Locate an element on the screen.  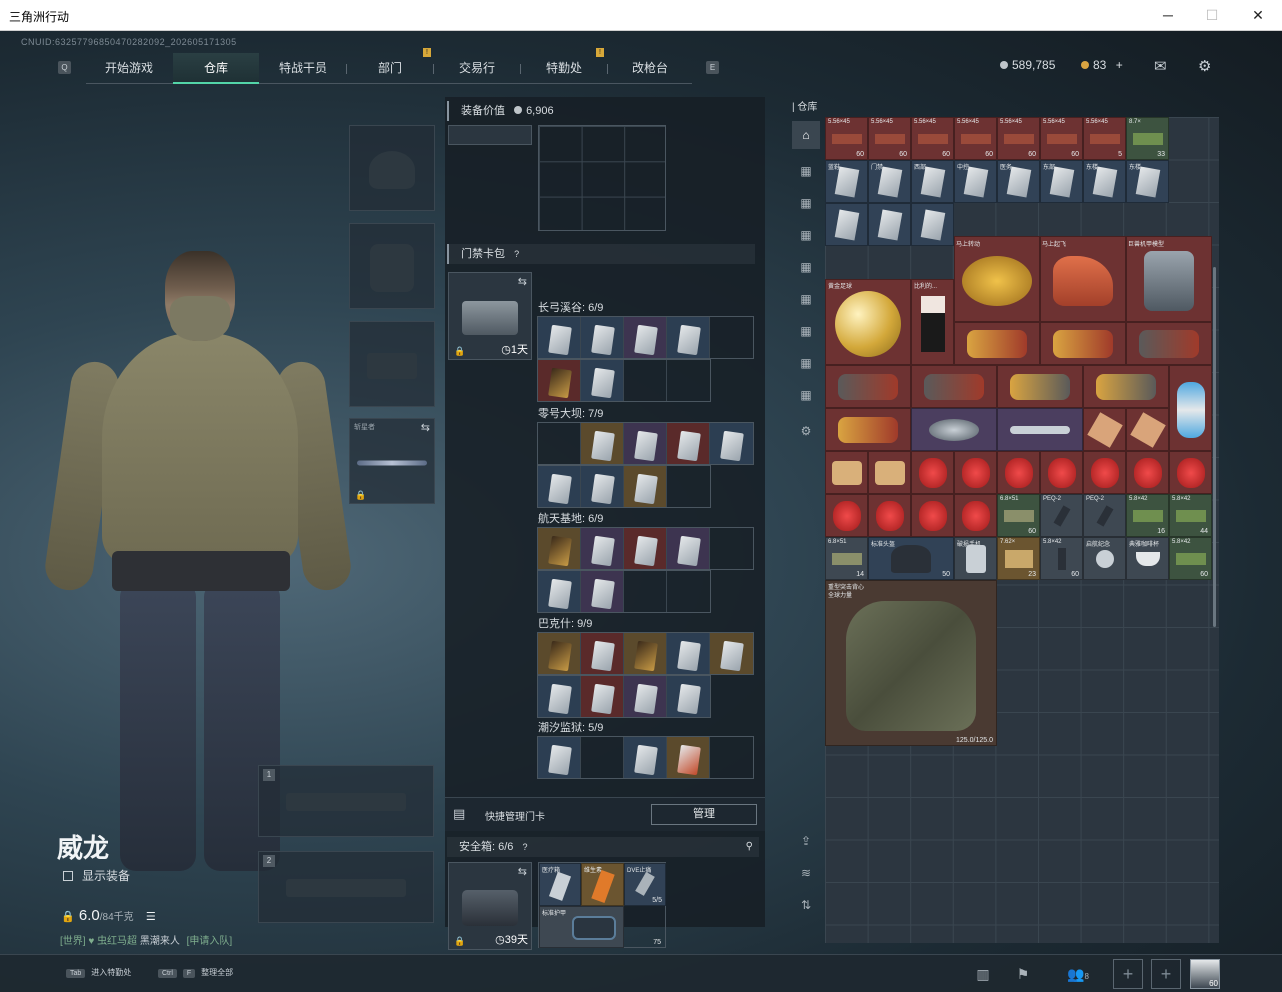
sort-icon: ⇅ is located at coordinates (806, 905).